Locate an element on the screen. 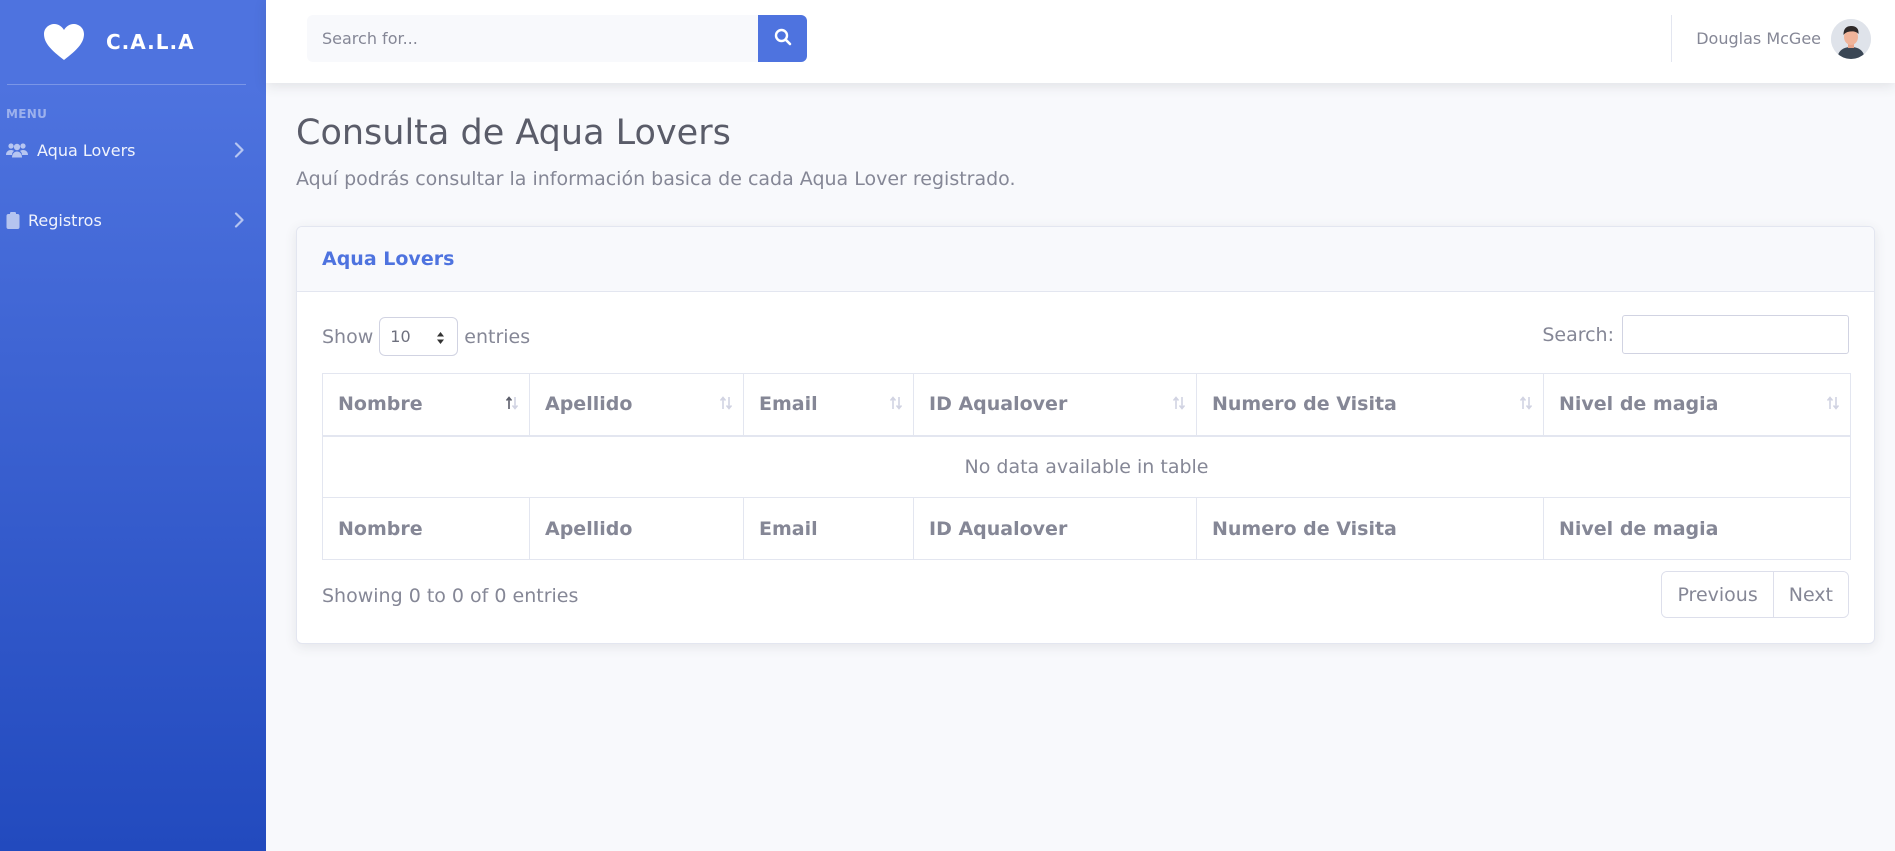 This screenshot has width=1895, height=851. column-header-nombre: Nombre is located at coordinates (426, 405).